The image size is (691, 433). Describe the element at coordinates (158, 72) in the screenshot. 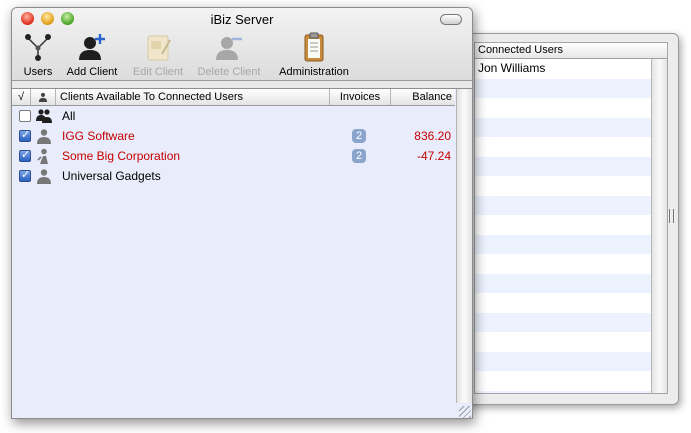

I see `edit-client-label: Edit Client` at that location.